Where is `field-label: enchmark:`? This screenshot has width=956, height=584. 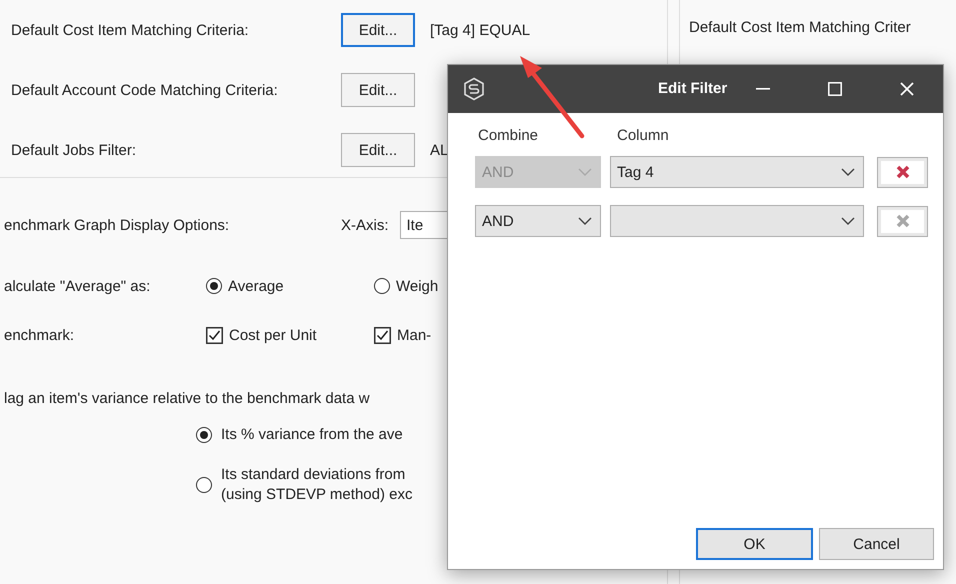 field-label: enchmark: is located at coordinates (39, 335).